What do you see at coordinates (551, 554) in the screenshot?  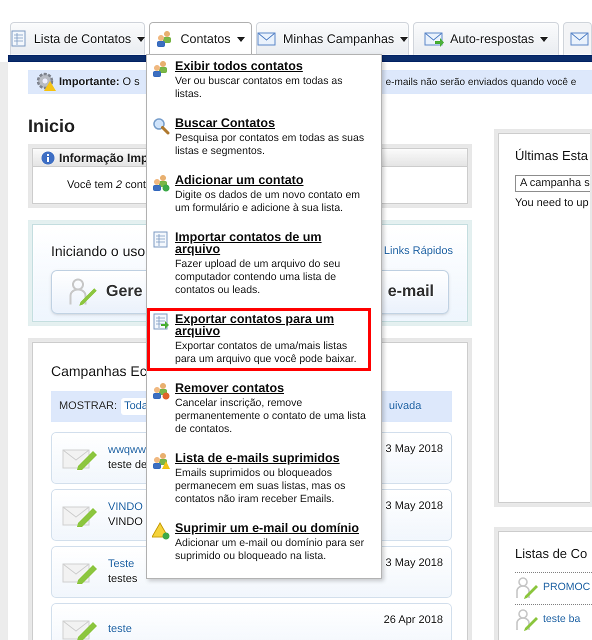 I see `section-title: Listas de Co` at bounding box center [551, 554].